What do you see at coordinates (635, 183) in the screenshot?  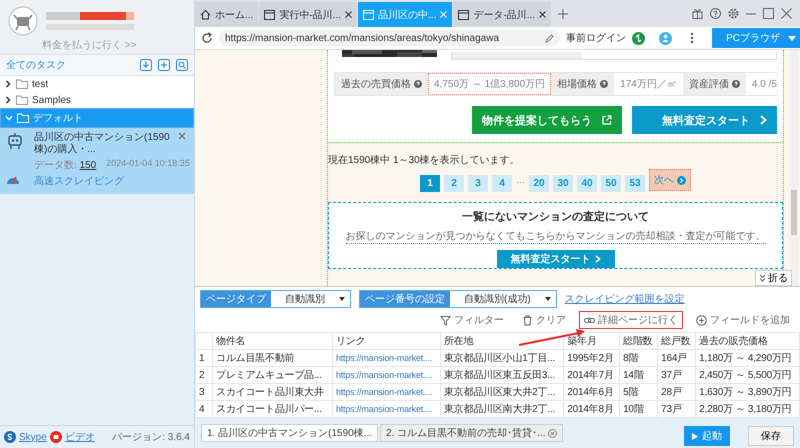 I see `page-button: 53` at bounding box center [635, 183].